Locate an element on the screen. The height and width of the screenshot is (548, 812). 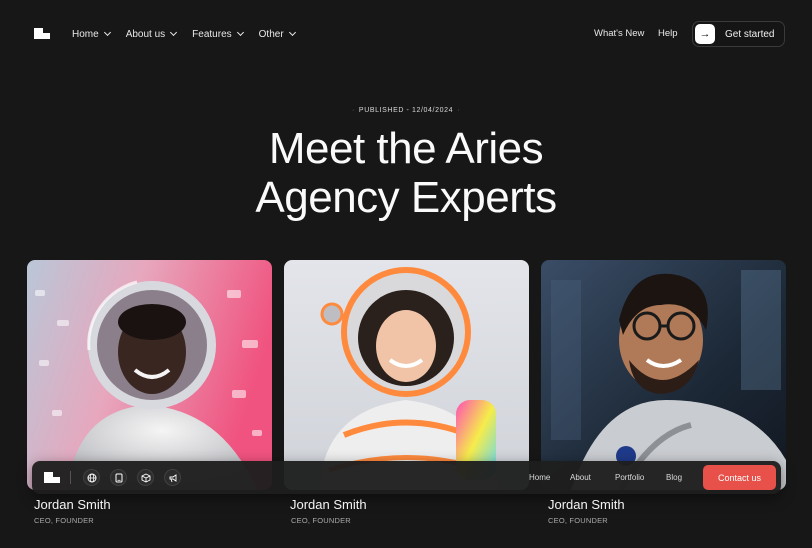
help-link: Help is located at coordinates (668, 33).